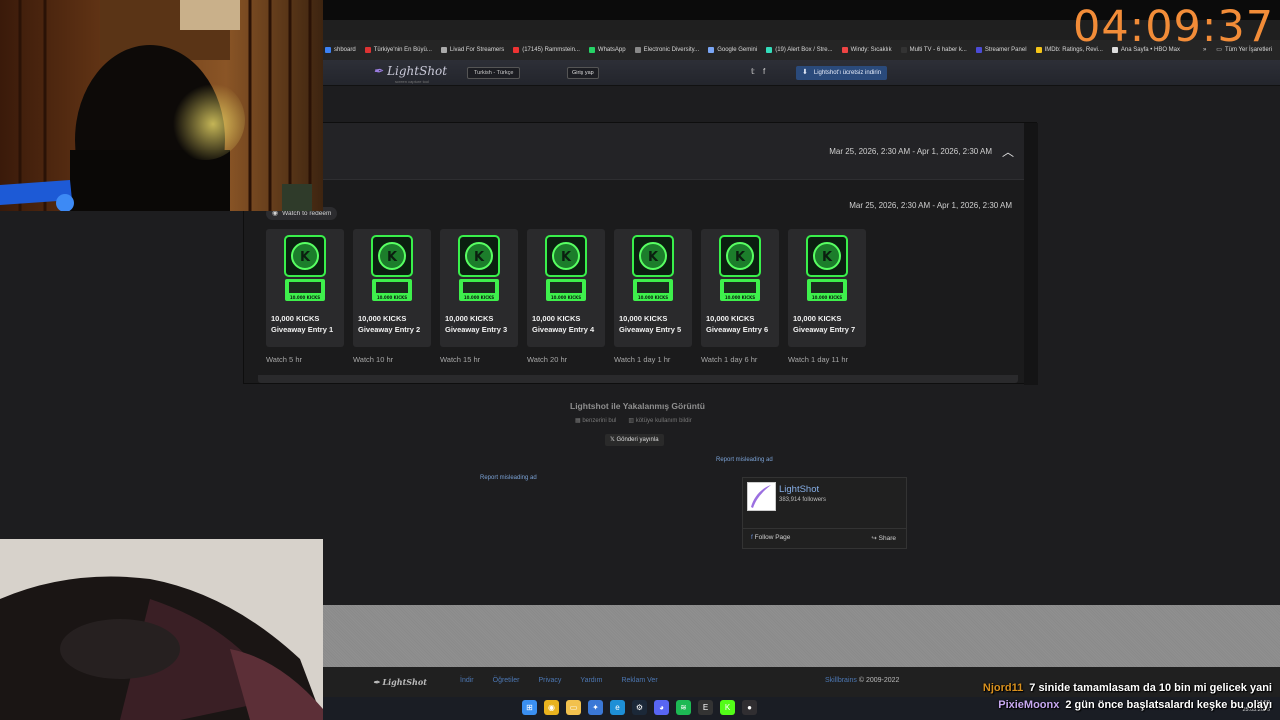  What do you see at coordinates (639, 707) in the screenshot?
I see `steam-icon: ⚙` at bounding box center [639, 707].